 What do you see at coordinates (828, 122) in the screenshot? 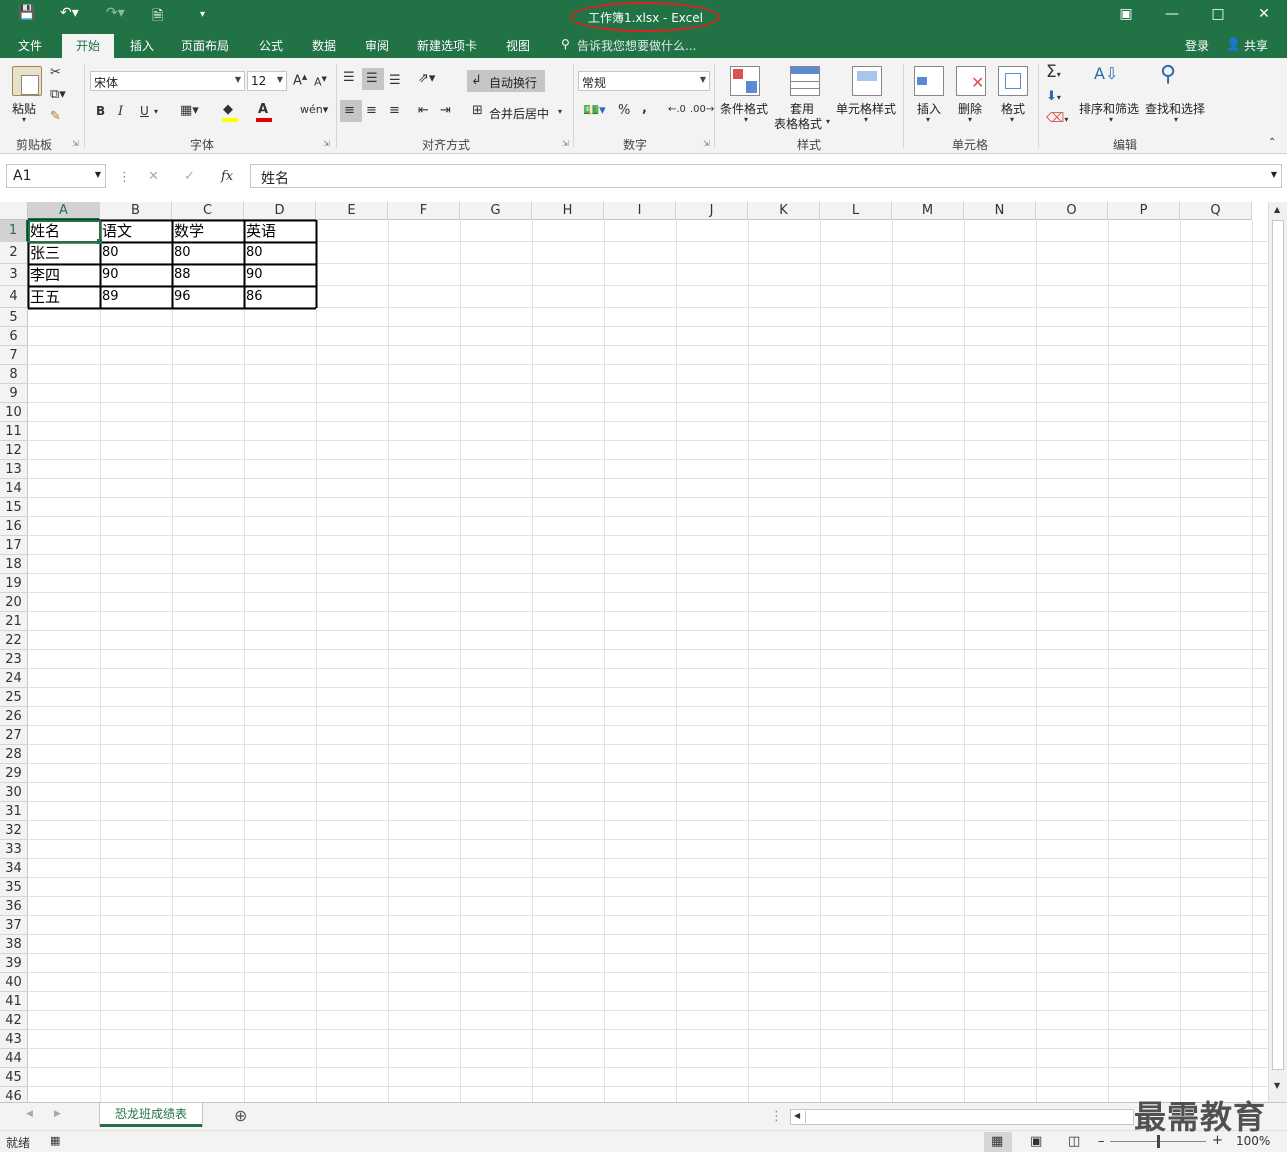
I see `table-dropdown-icon: ▾` at bounding box center [828, 122].